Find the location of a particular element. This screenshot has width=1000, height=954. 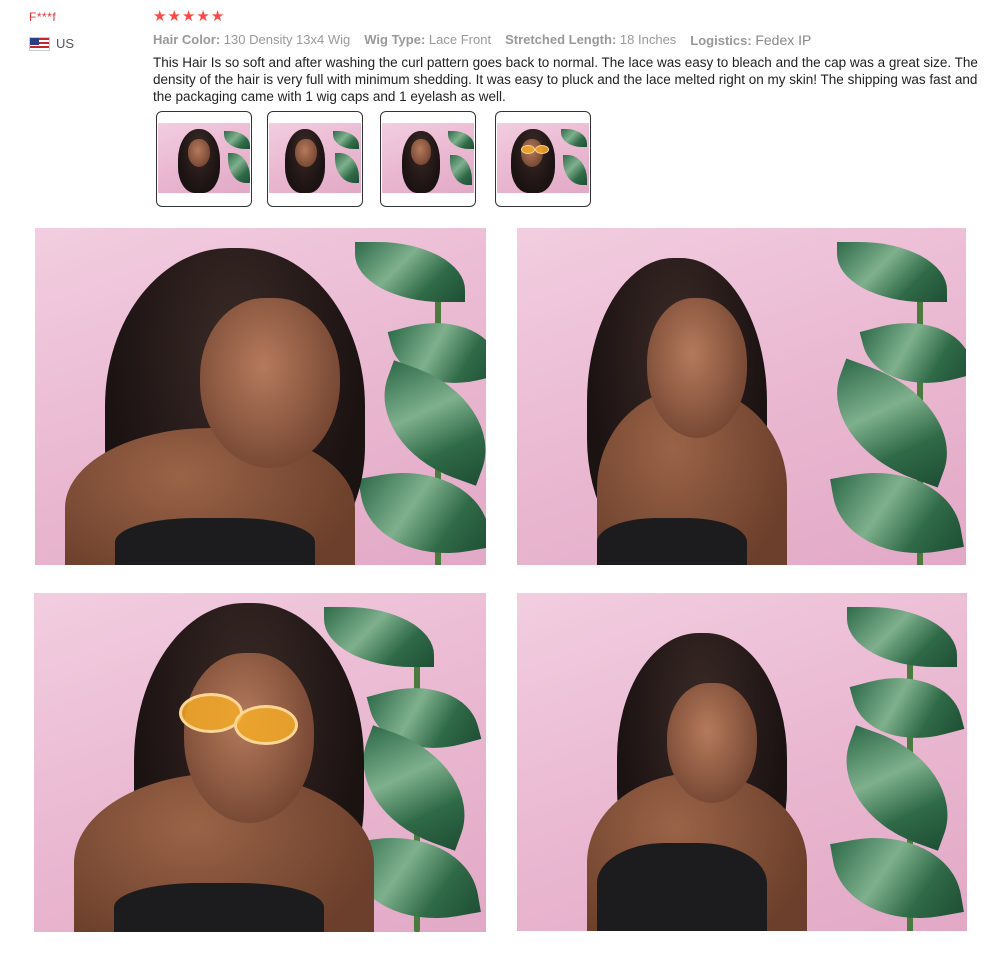

attribute-value: Fedex IP is located at coordinates (783, 40).